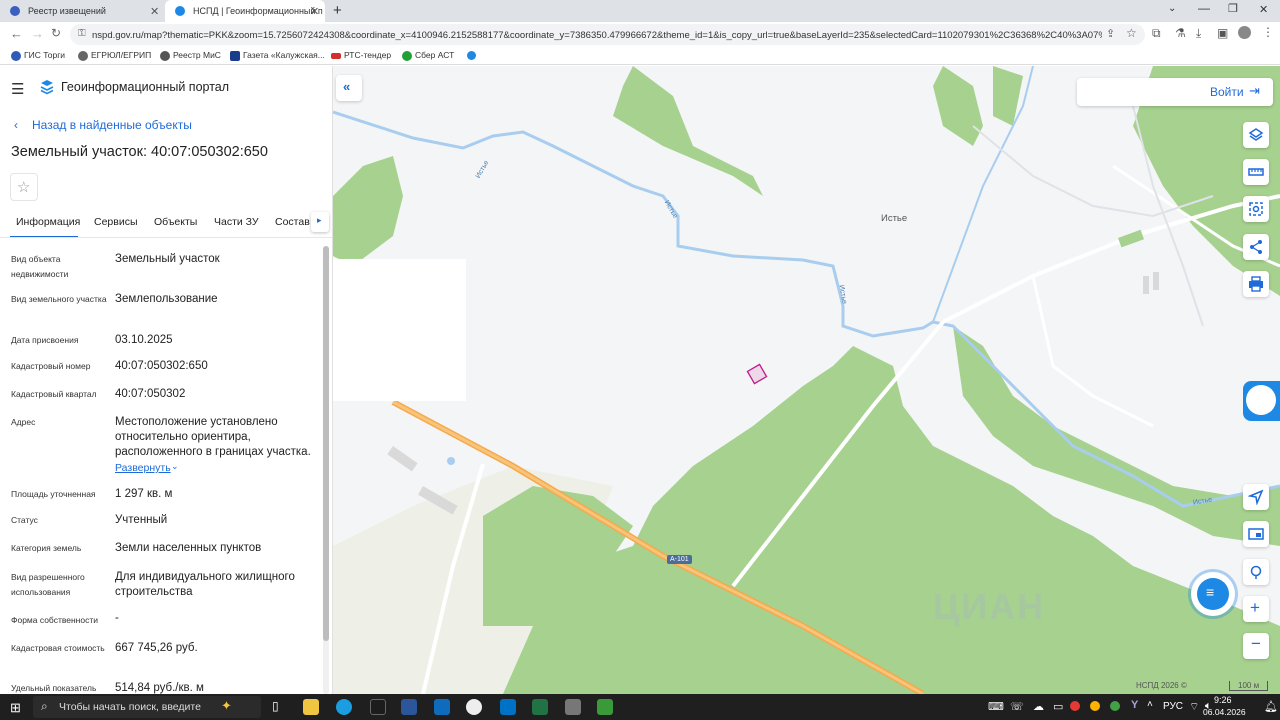 This screenshot has height=720, width=1280. I want to click on print-icon, so click(1256, 284).